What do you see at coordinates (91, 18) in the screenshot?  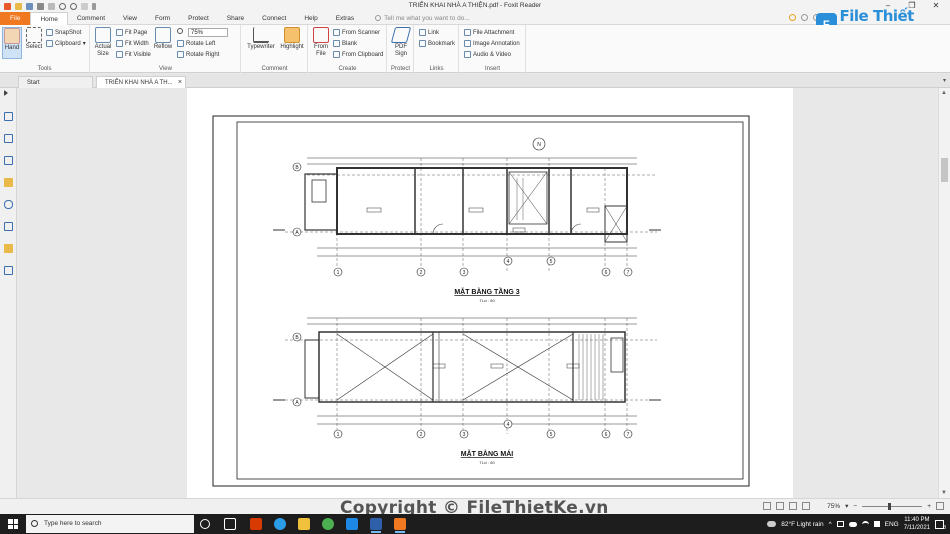 I see `tab-comment: Comment` at bounding box center [91, 18].